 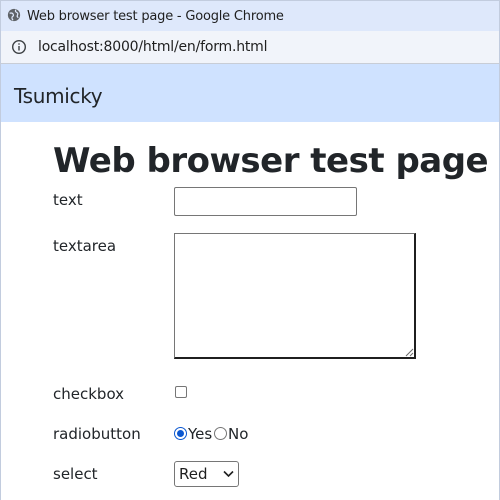 I want to click on checkbox-label: checkbox, so click(x=89, y=394).